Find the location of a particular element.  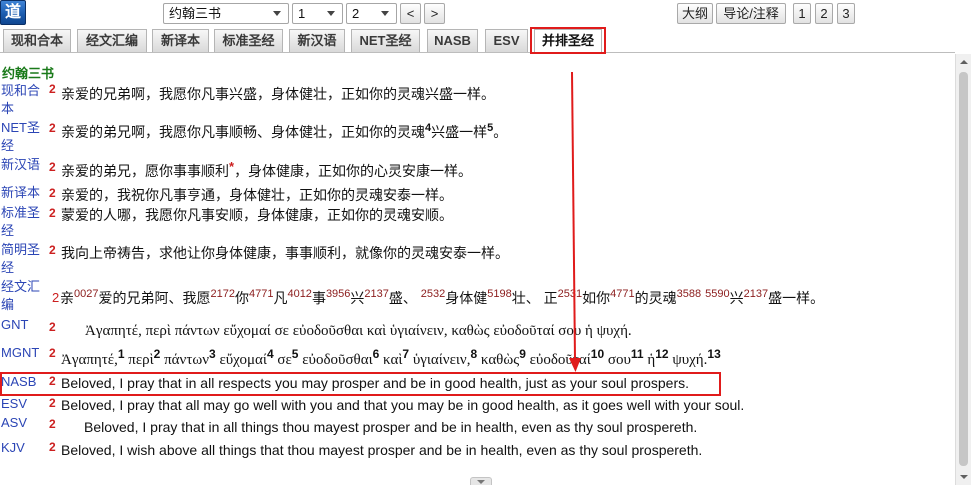

verse-row: 标准圣经 2 蒙爱的人哪，我愿你凡事安顺，身体健康，正如你的灵魂安顺。 is located at coordinates (475, 221).